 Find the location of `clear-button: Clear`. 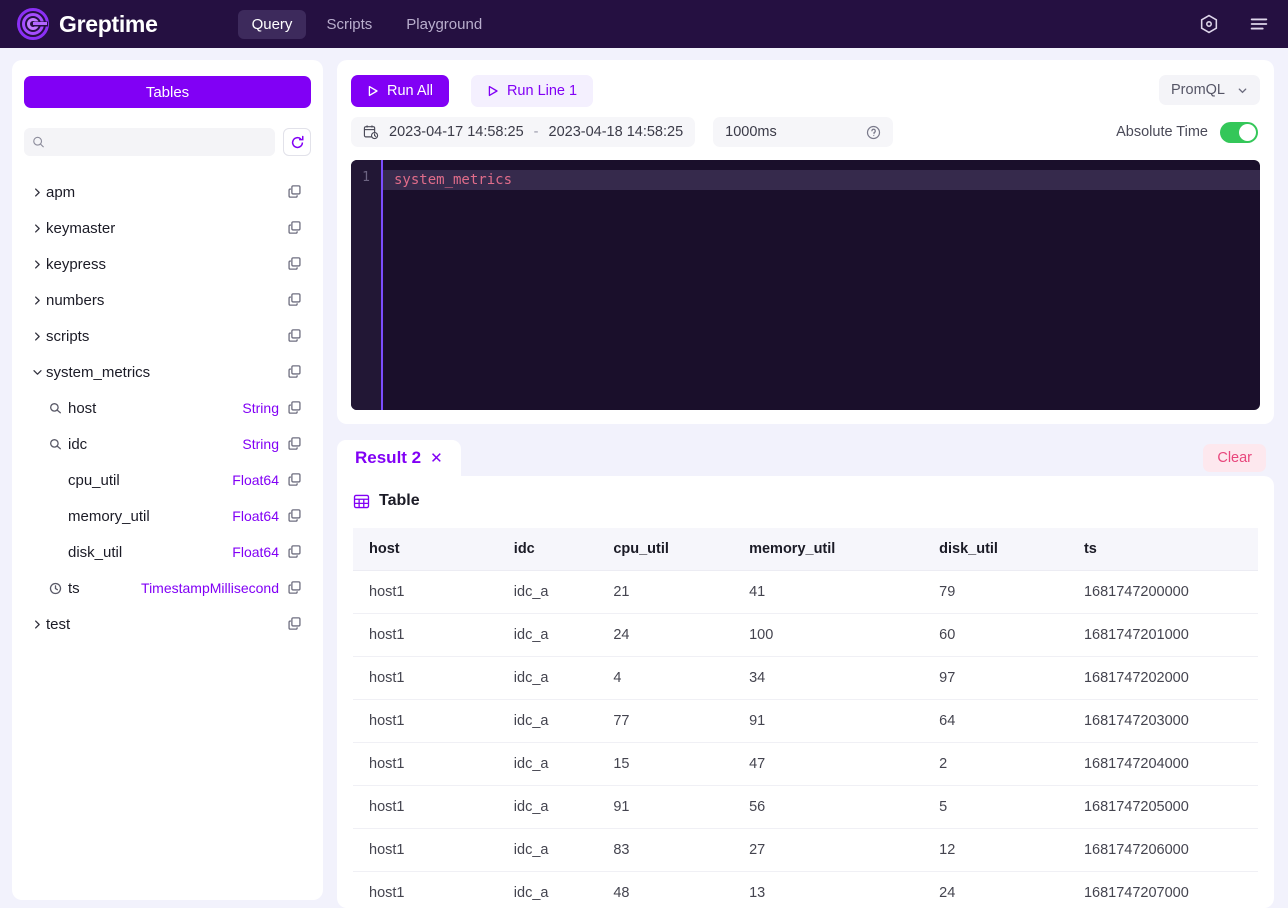

clear-button: Clear is located at coordinates (1234, 458).